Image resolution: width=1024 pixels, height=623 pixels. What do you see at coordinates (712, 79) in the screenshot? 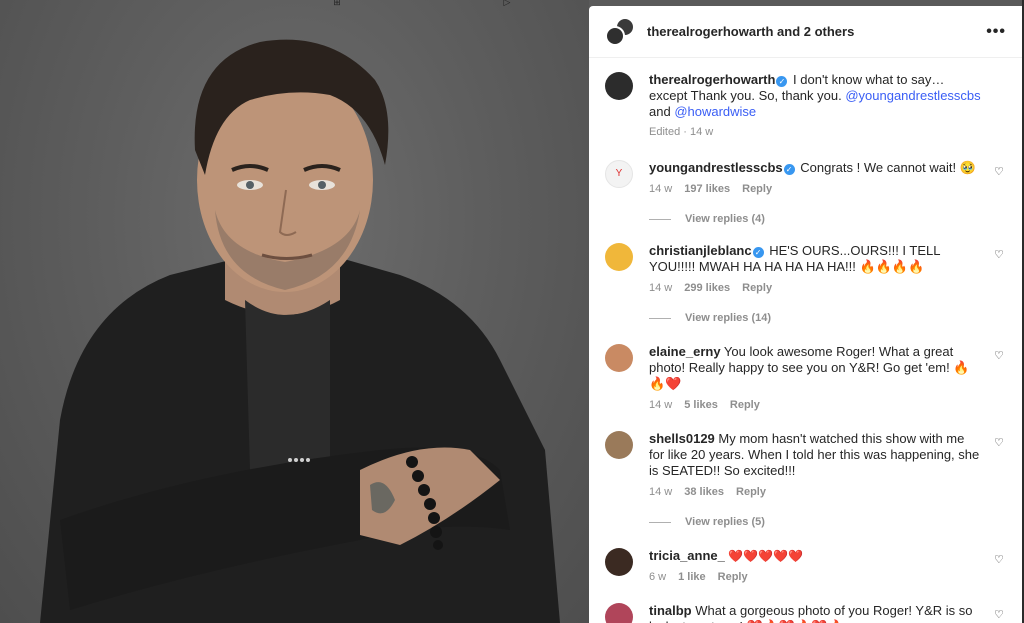
I see `caption-username: therealrogerhowarth` at bounding box center [712, 79].